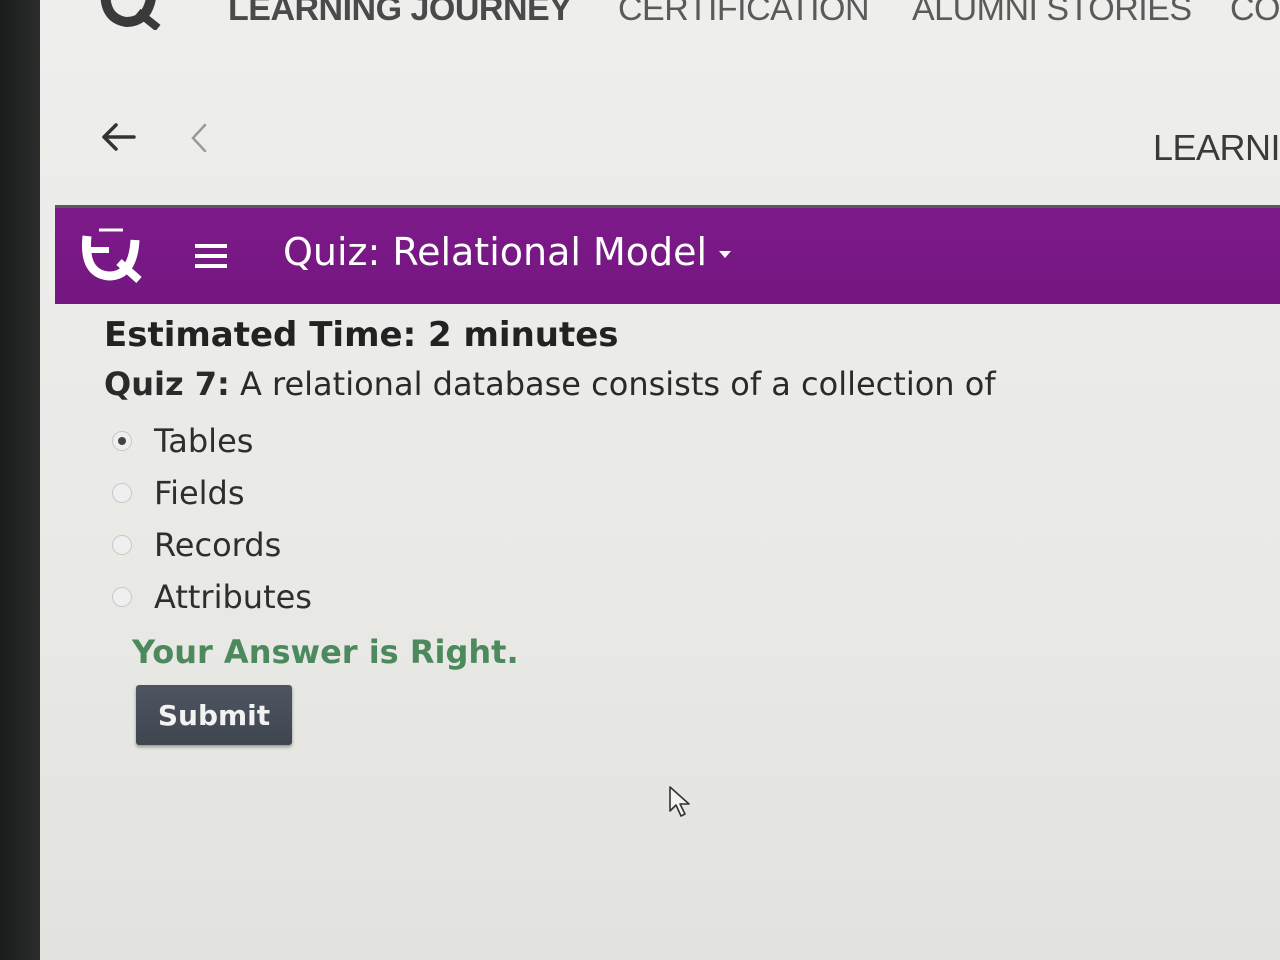 Image resolution: width=1280 pixels, height=960 pixels. What do you see at coordinates (199, 493) in the screenshot?
I see `option-label: Fields` at bounding box center [199, 493].